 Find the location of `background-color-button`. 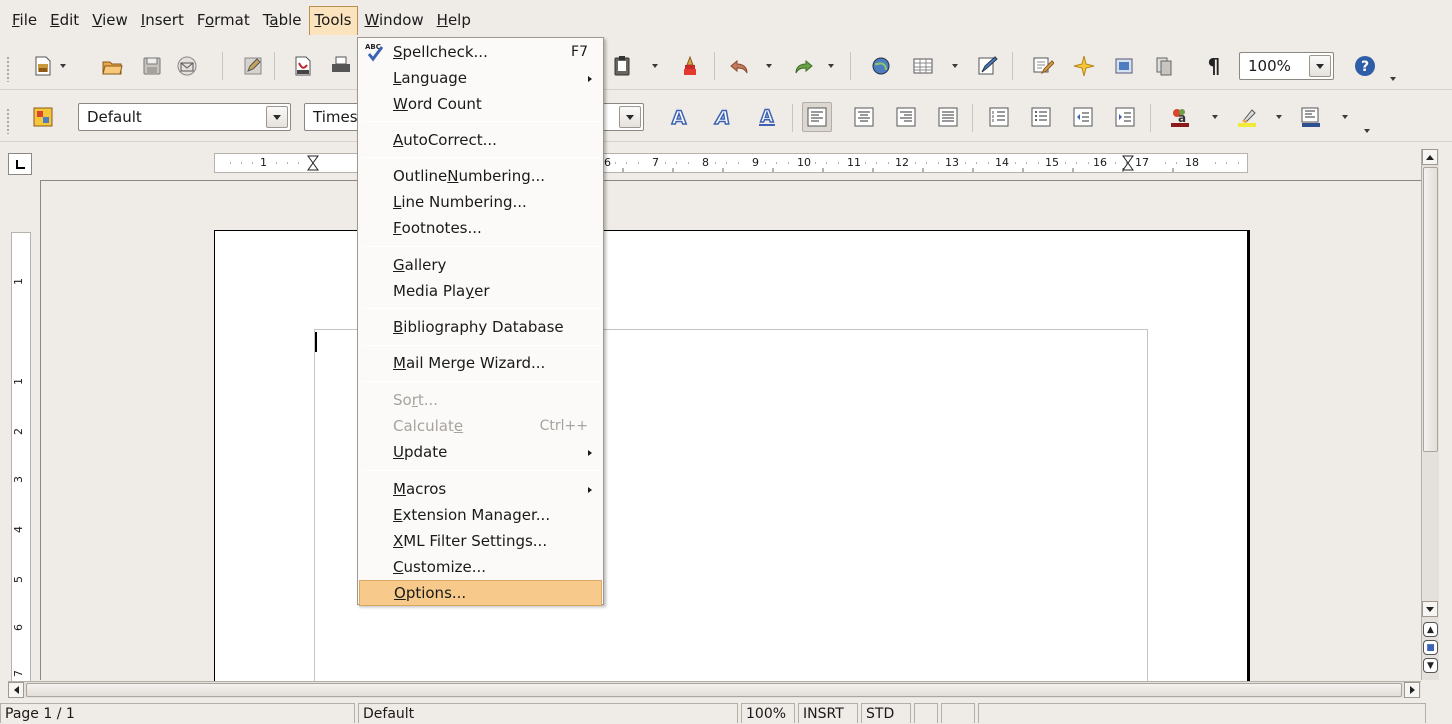

background-color-button is located at coordinates (1311, 117).